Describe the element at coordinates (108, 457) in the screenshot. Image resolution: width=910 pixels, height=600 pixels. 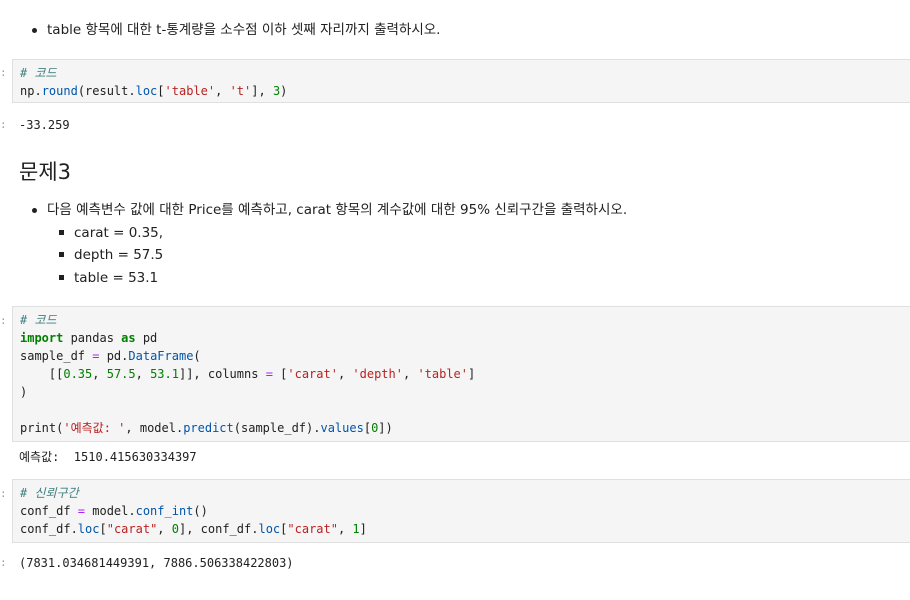
I see `cell-output-2: 예측값: 1510.415630334397` at that location.